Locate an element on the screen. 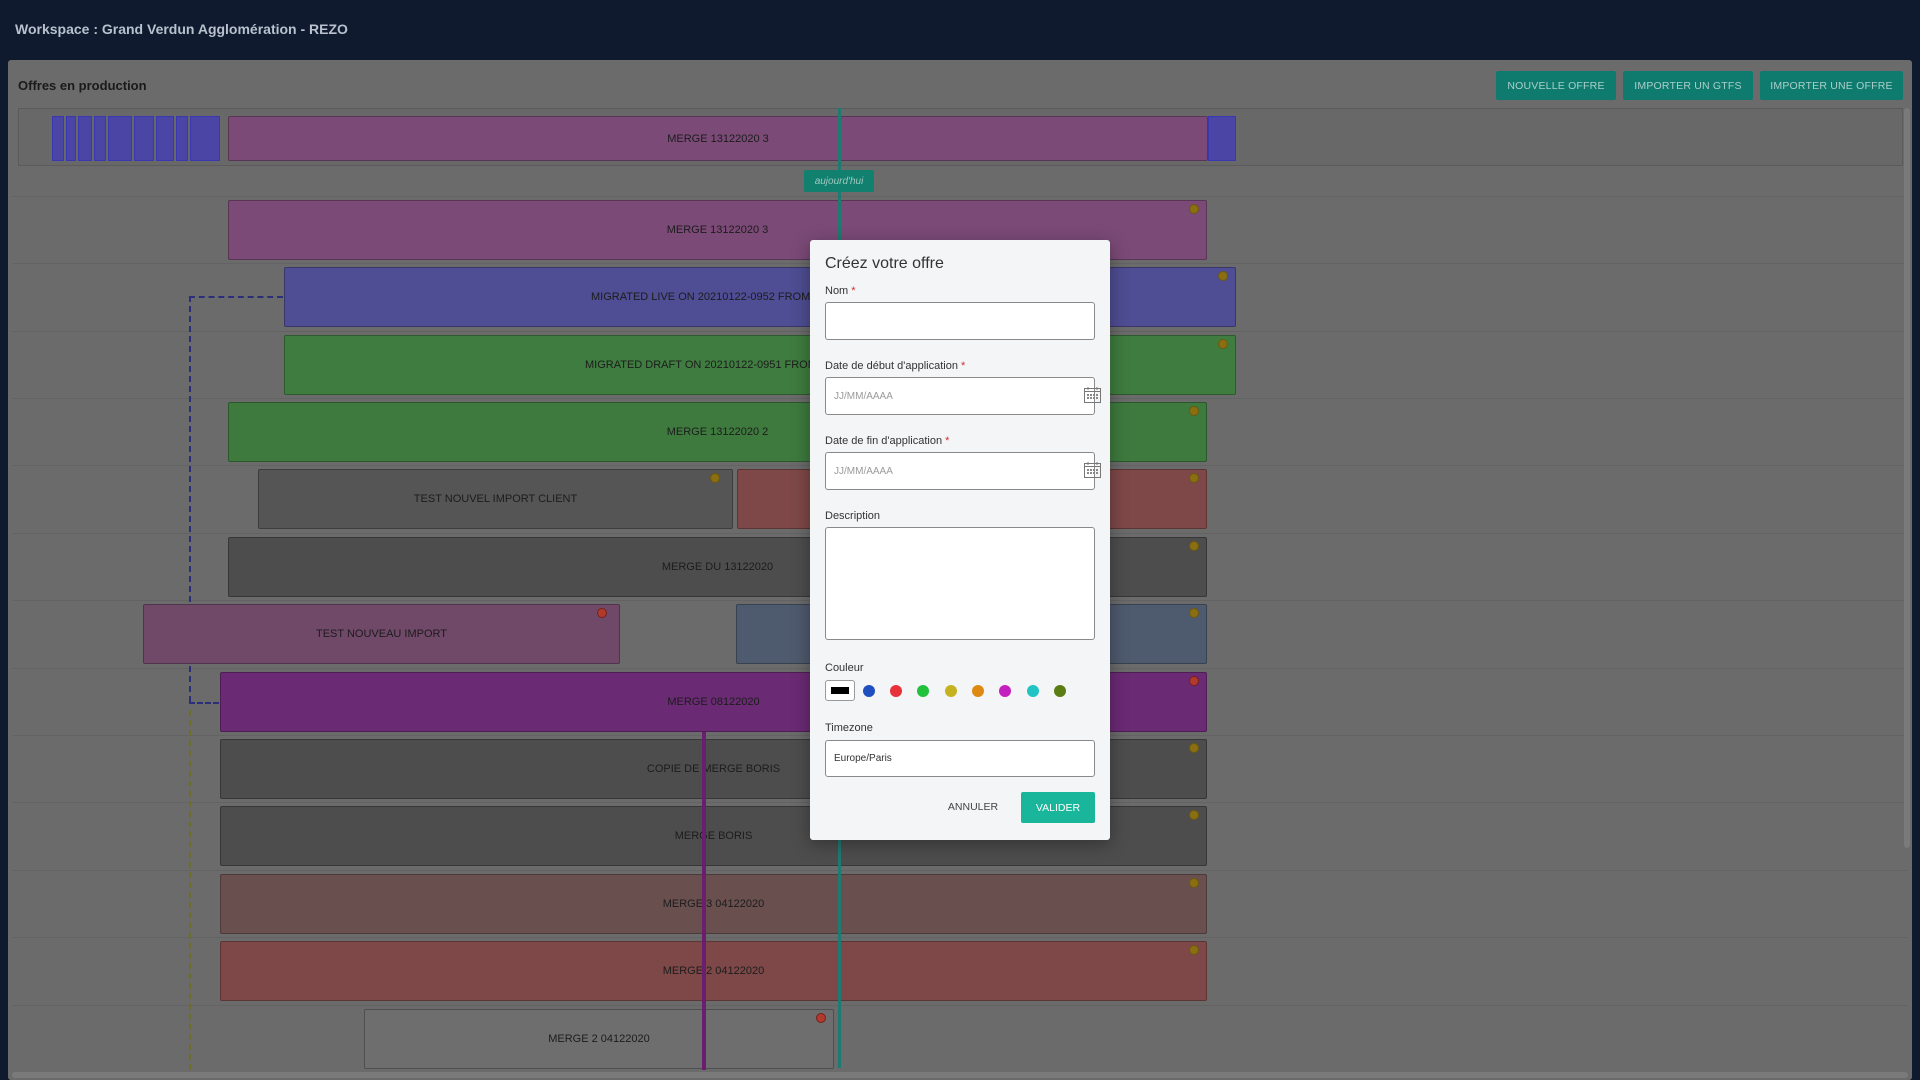 Image resolution: width=1920 pixels, height=1080 pixels. offer-label: TEST NOUVEL IMPORT CLIENT is located at coordinates (495, 499).